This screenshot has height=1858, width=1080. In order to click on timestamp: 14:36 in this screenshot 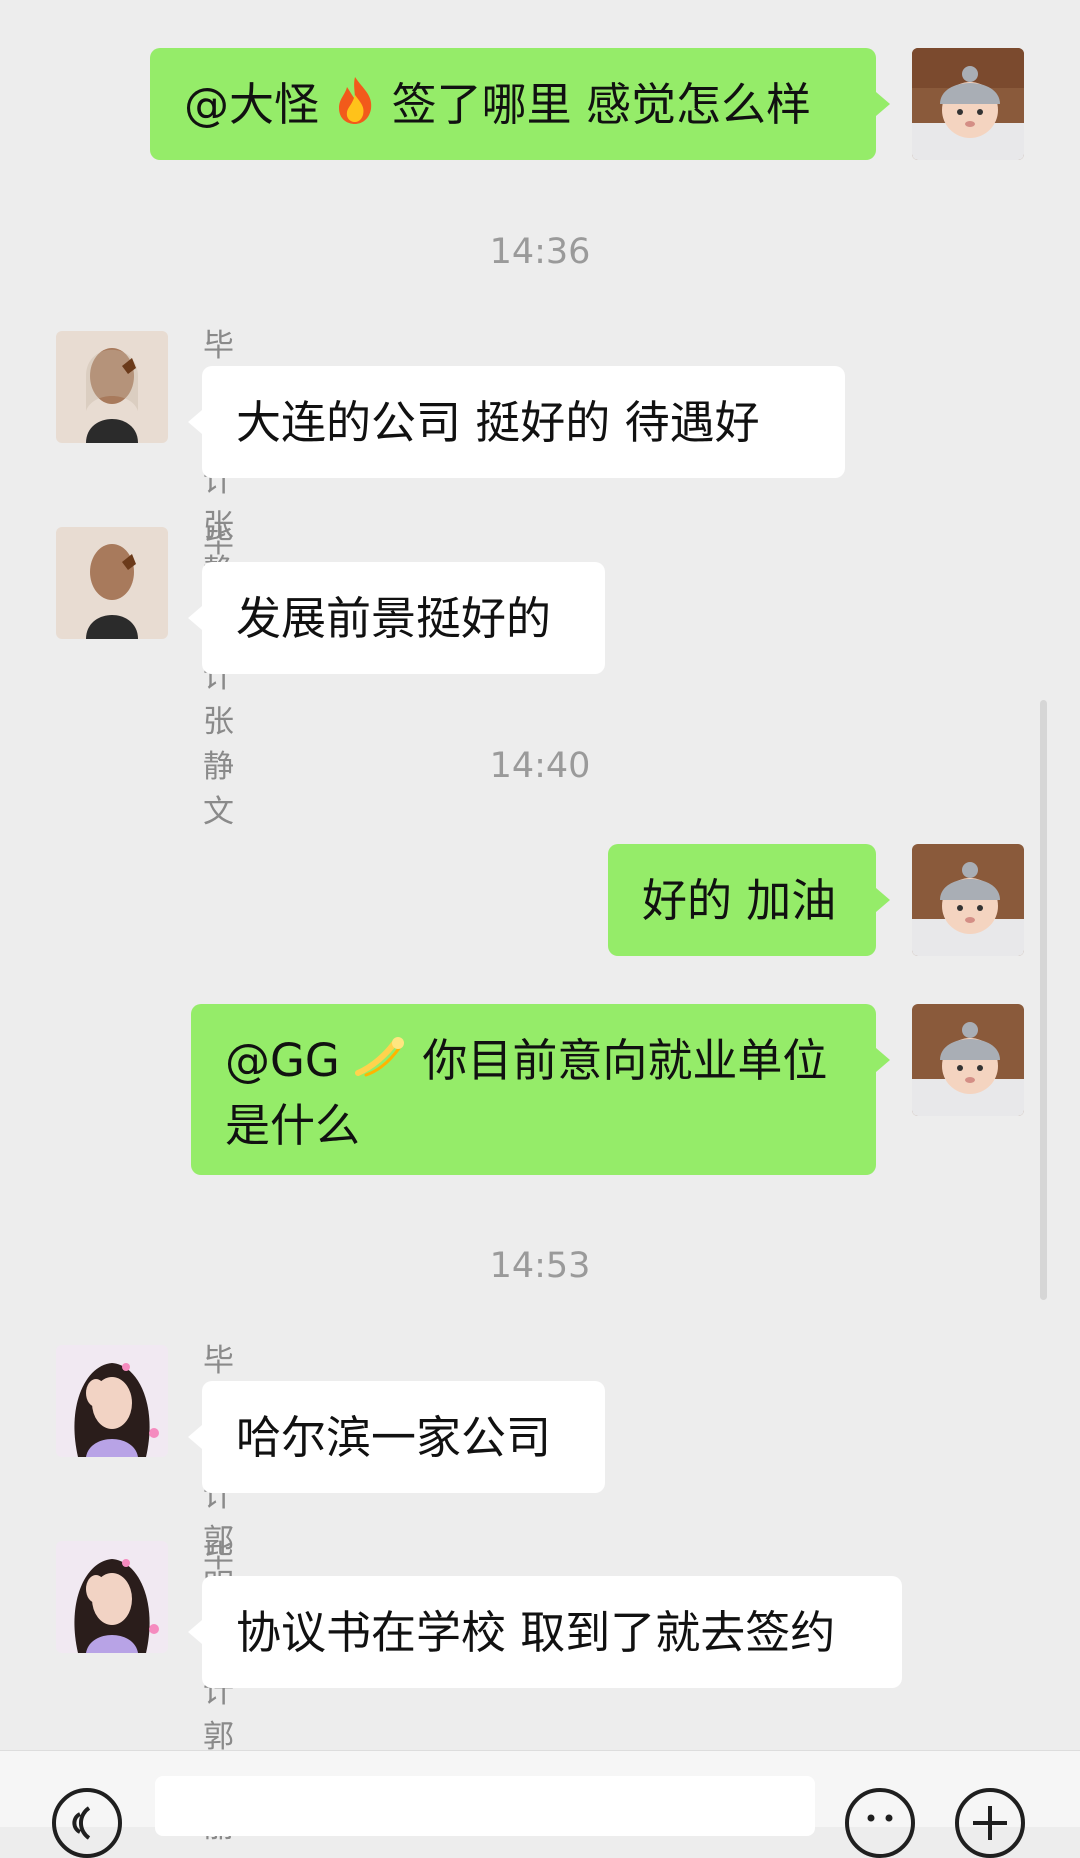, I will do `click(540, 252)`.